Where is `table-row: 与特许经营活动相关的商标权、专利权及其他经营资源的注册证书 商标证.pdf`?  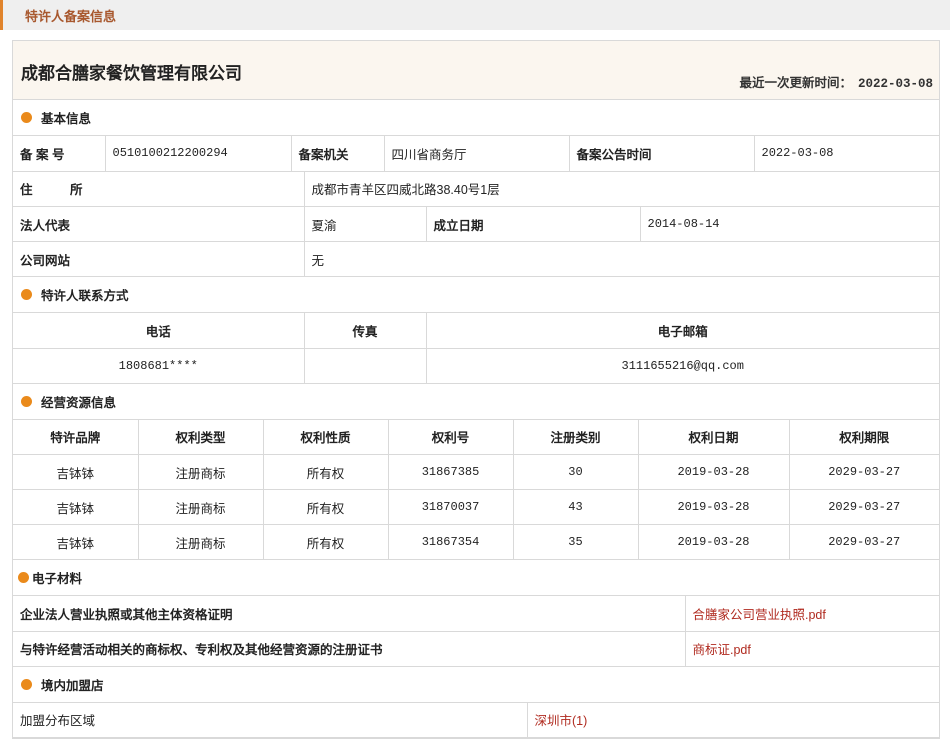 table-row: 与特许经营活动相关的商标权、专利权及其他经营资源的注册证书 商标证.pdf is located at coordinates (476, 648).